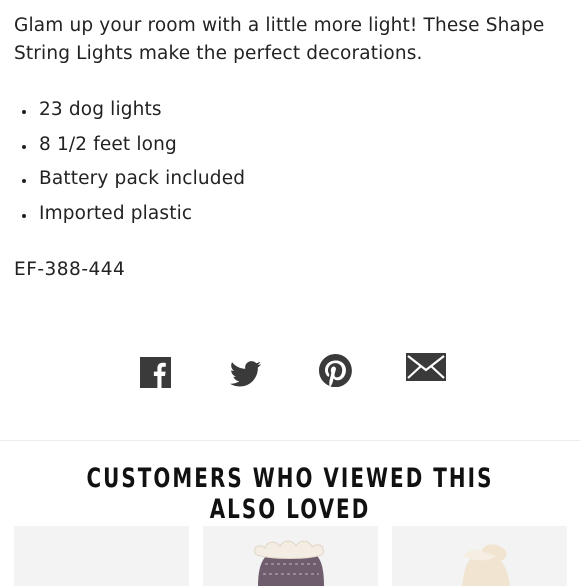 The image size is (580, 586). I want to click on twitter-icon, so click(245, 374).